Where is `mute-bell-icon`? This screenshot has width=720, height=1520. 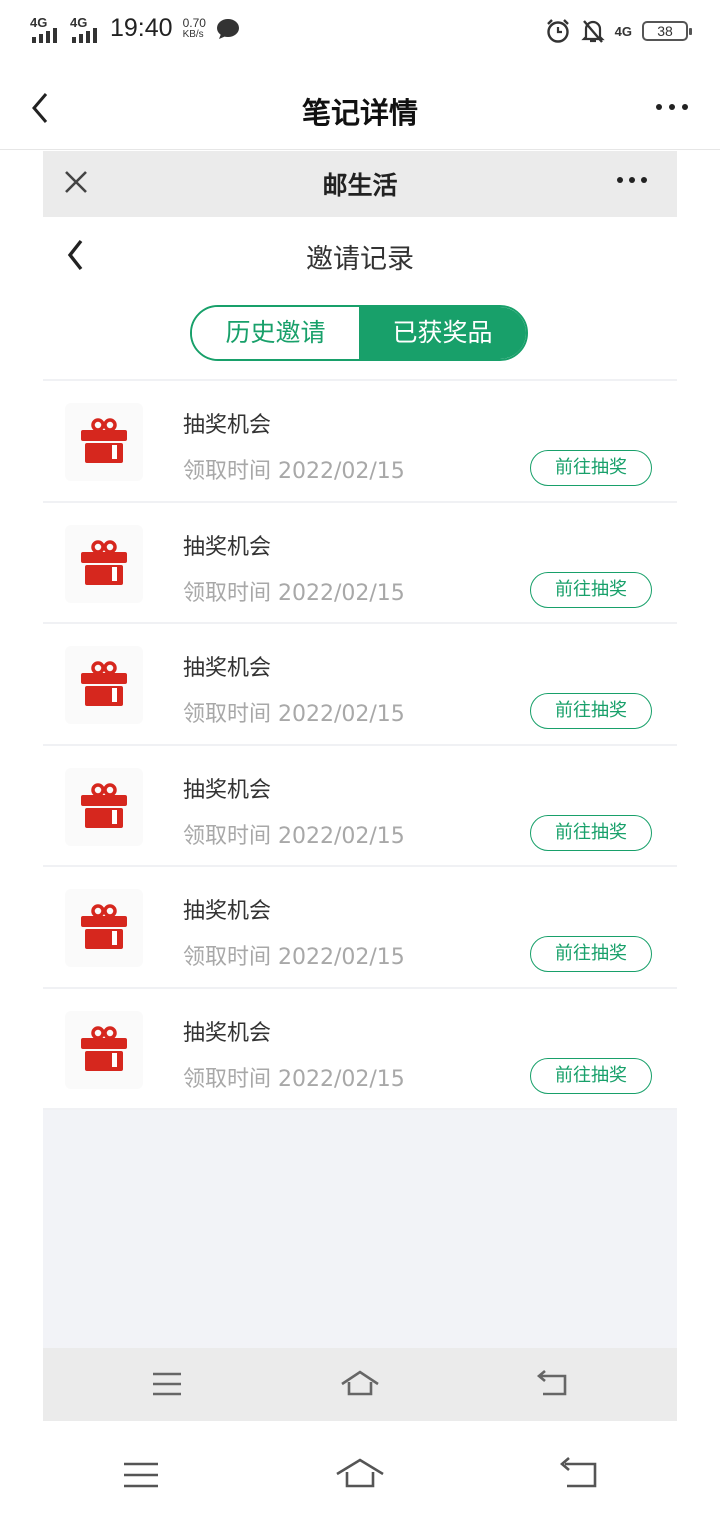
mute-bell-icon is located at coordinates (593, 31).